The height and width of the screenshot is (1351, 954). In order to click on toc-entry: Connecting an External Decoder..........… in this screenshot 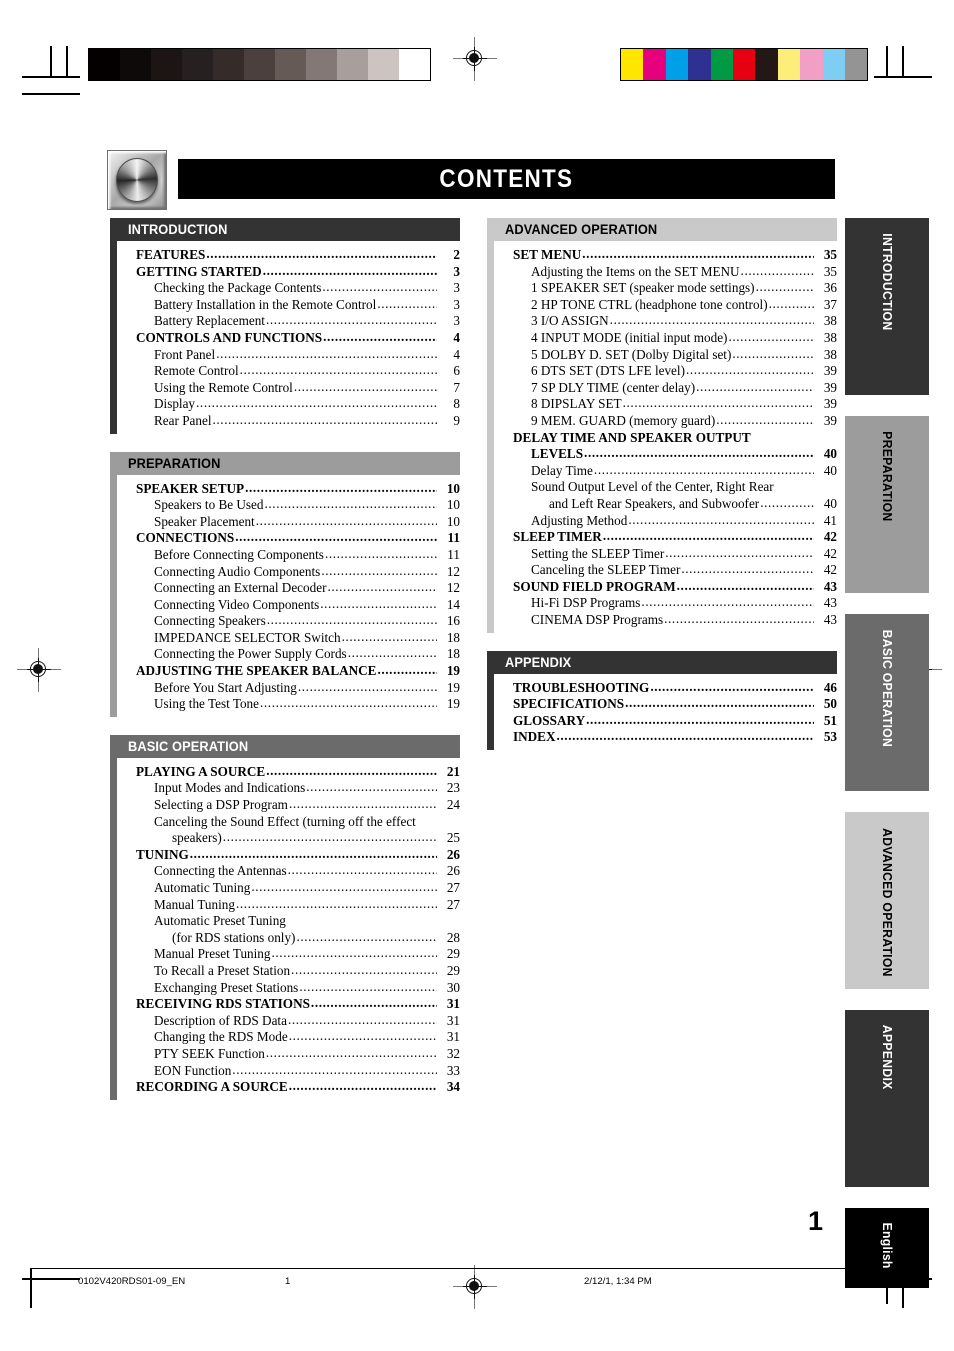, I will do `click(285, 588)`.